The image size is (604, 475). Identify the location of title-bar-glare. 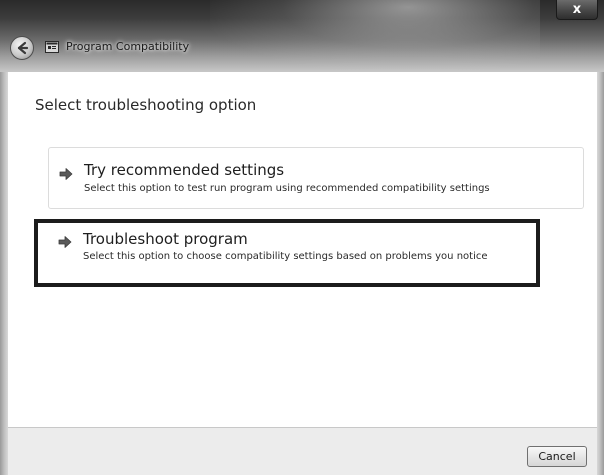
(375, 36).